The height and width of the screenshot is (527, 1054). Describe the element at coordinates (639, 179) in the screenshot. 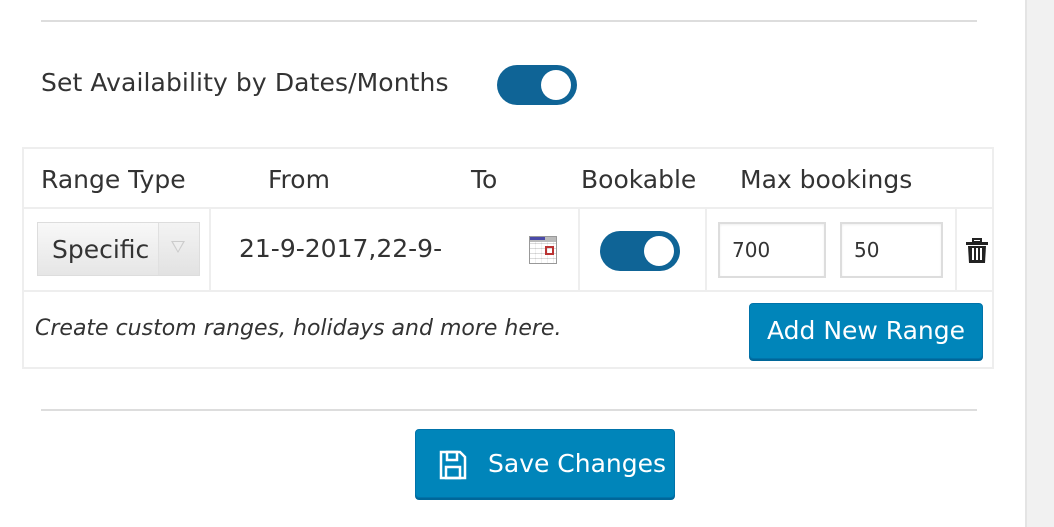

I see `header-bookable: Bookable` at that location.